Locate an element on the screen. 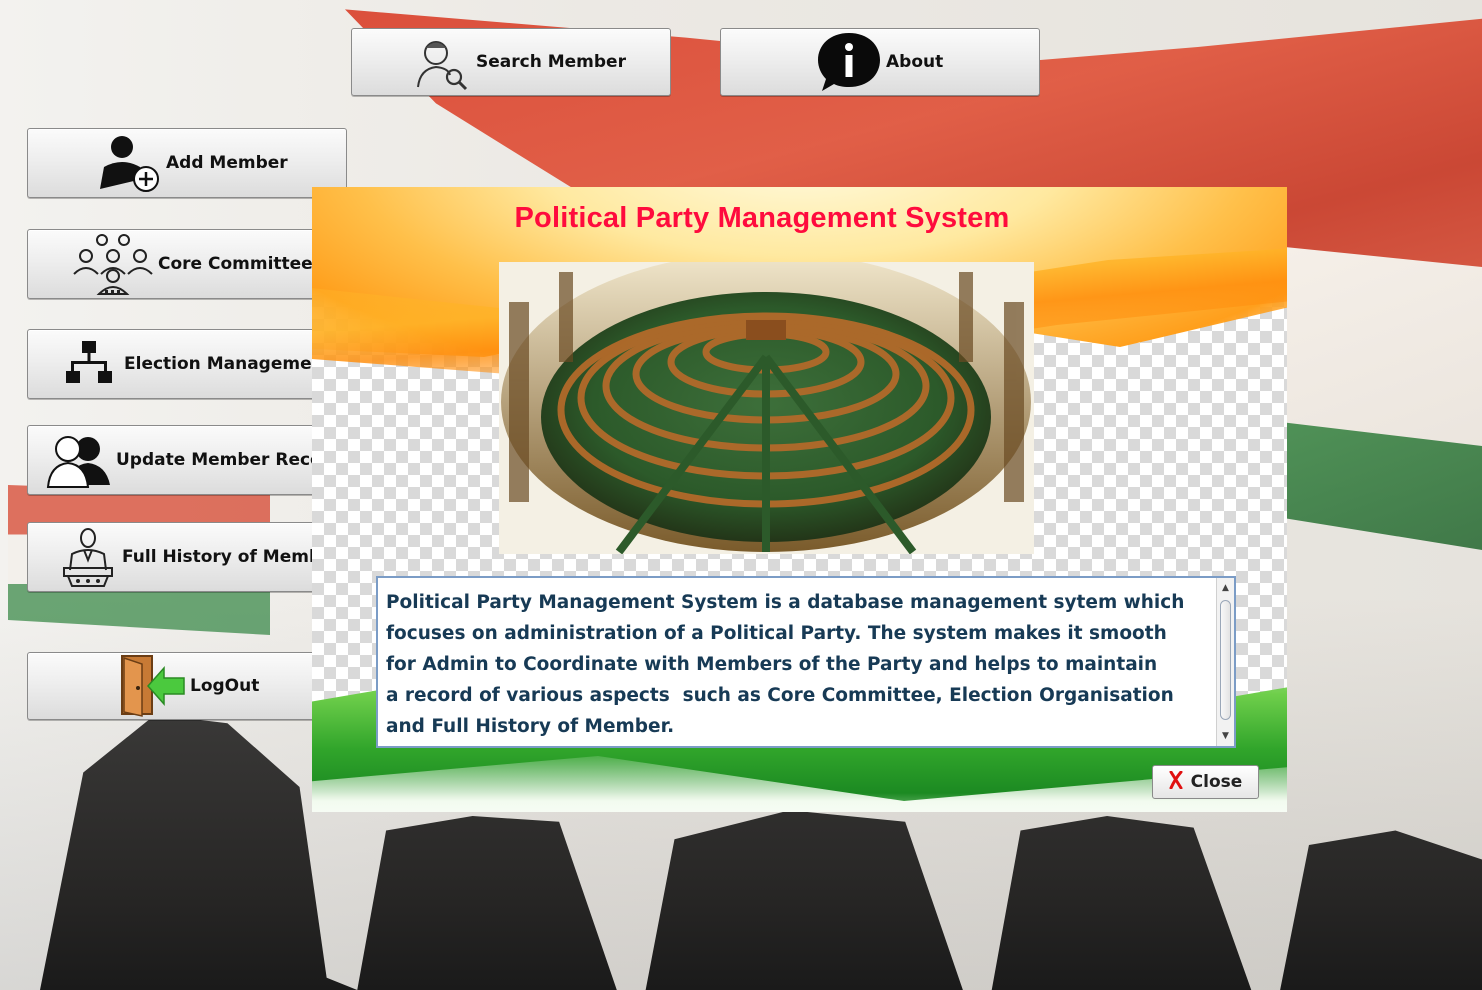 This screenshot has width=1482, height=990. vertical-scrollbar: ▲ ▼ is located at coordinates (1225, 662).